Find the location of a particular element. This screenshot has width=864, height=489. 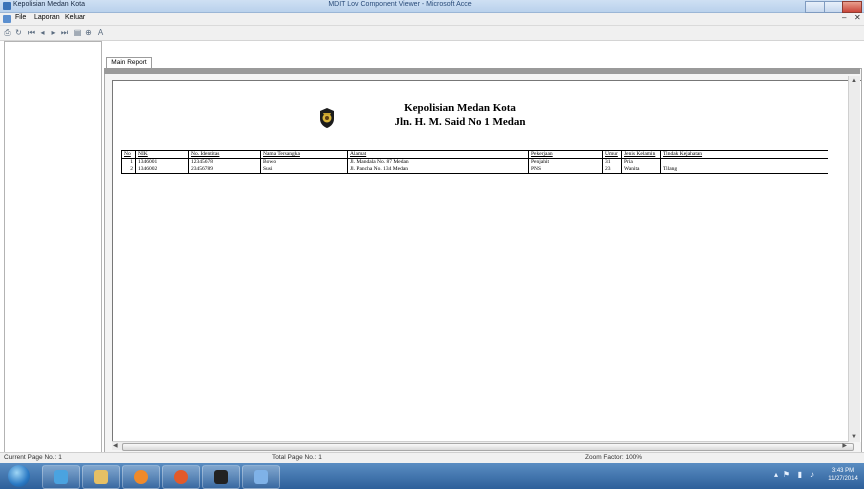

prev-page-icon: ◂ is located at coordinates (42, 32).